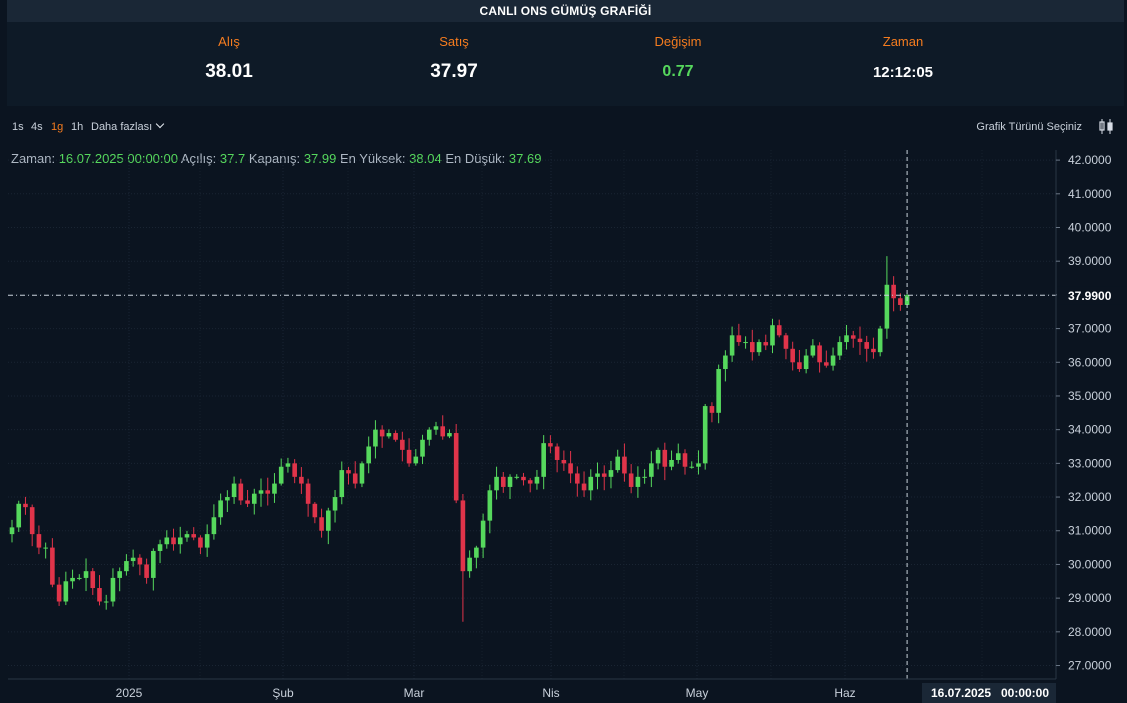  I want to click on y-tick-label: 31.0000, so click(1090, 531).